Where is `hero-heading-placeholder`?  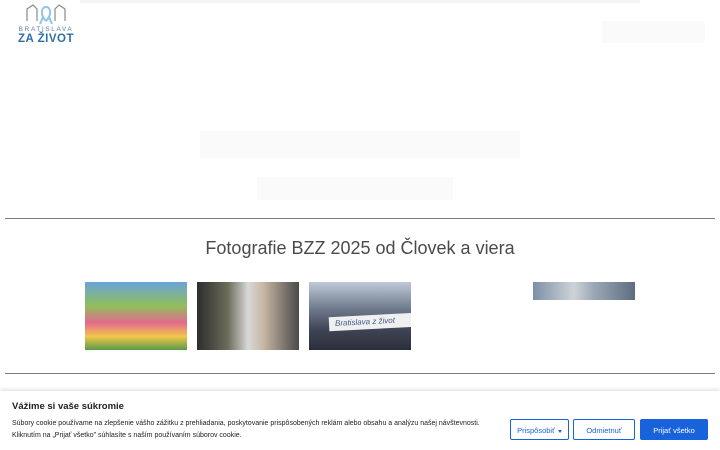 hero-heading-placeholder is located at coordinates (360, 144).